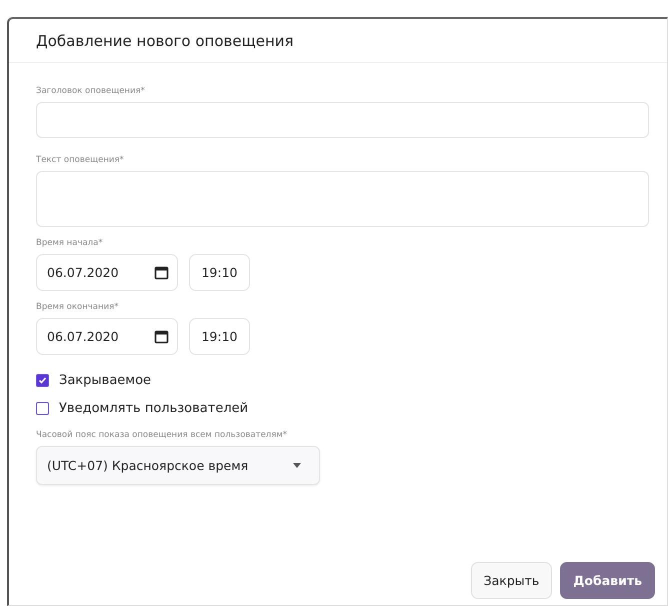 The height and width of the screenshot is (606, 668). I want to click on caret-icon, so click(297, 465).